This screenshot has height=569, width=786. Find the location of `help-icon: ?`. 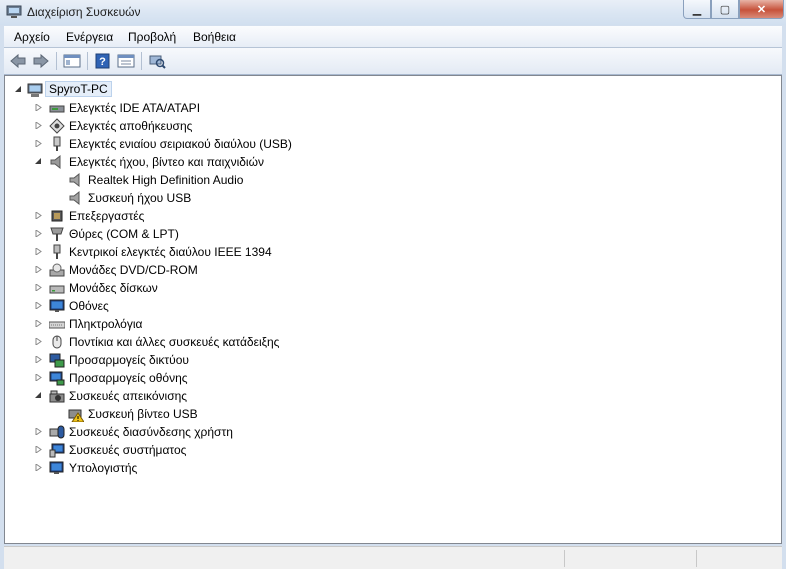

help-icon: ? is located at coordinates (103, 61).